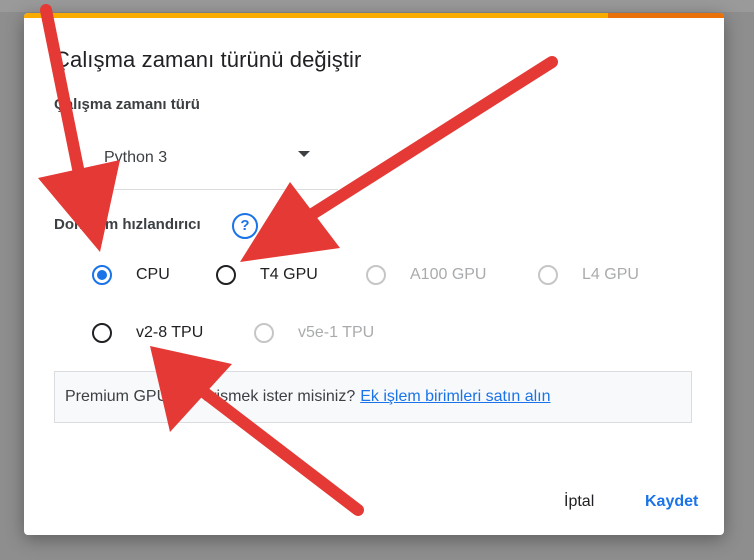 Image resolution: width=754 pixels, height=560 pixels. What do you see at coordinates (102, 275) in the screenshot?
I see `radio-button-checked` at bounding box center [102, 275].